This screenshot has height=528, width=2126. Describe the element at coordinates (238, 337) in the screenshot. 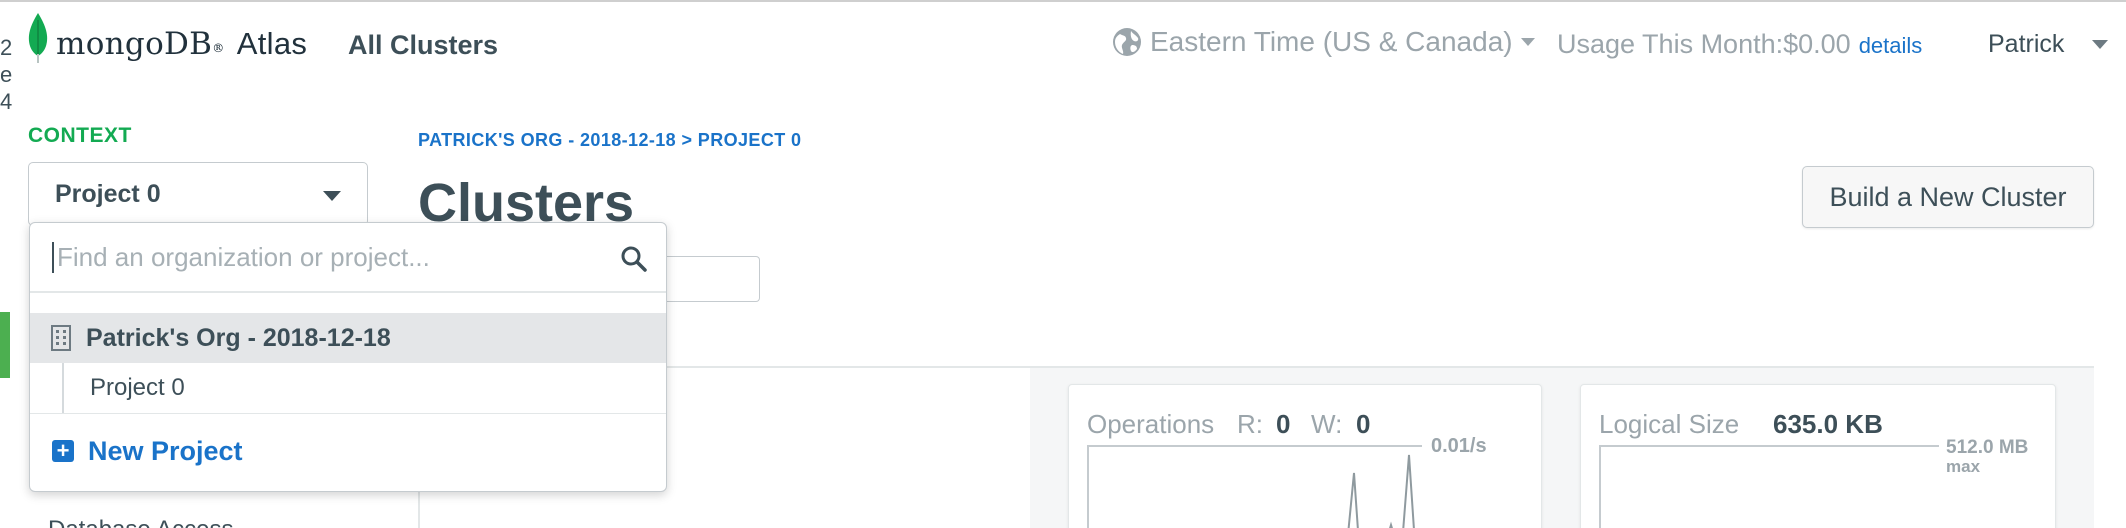

I see `dropdown-org-name: Patrick's Org - 2018-12-18` at that location.